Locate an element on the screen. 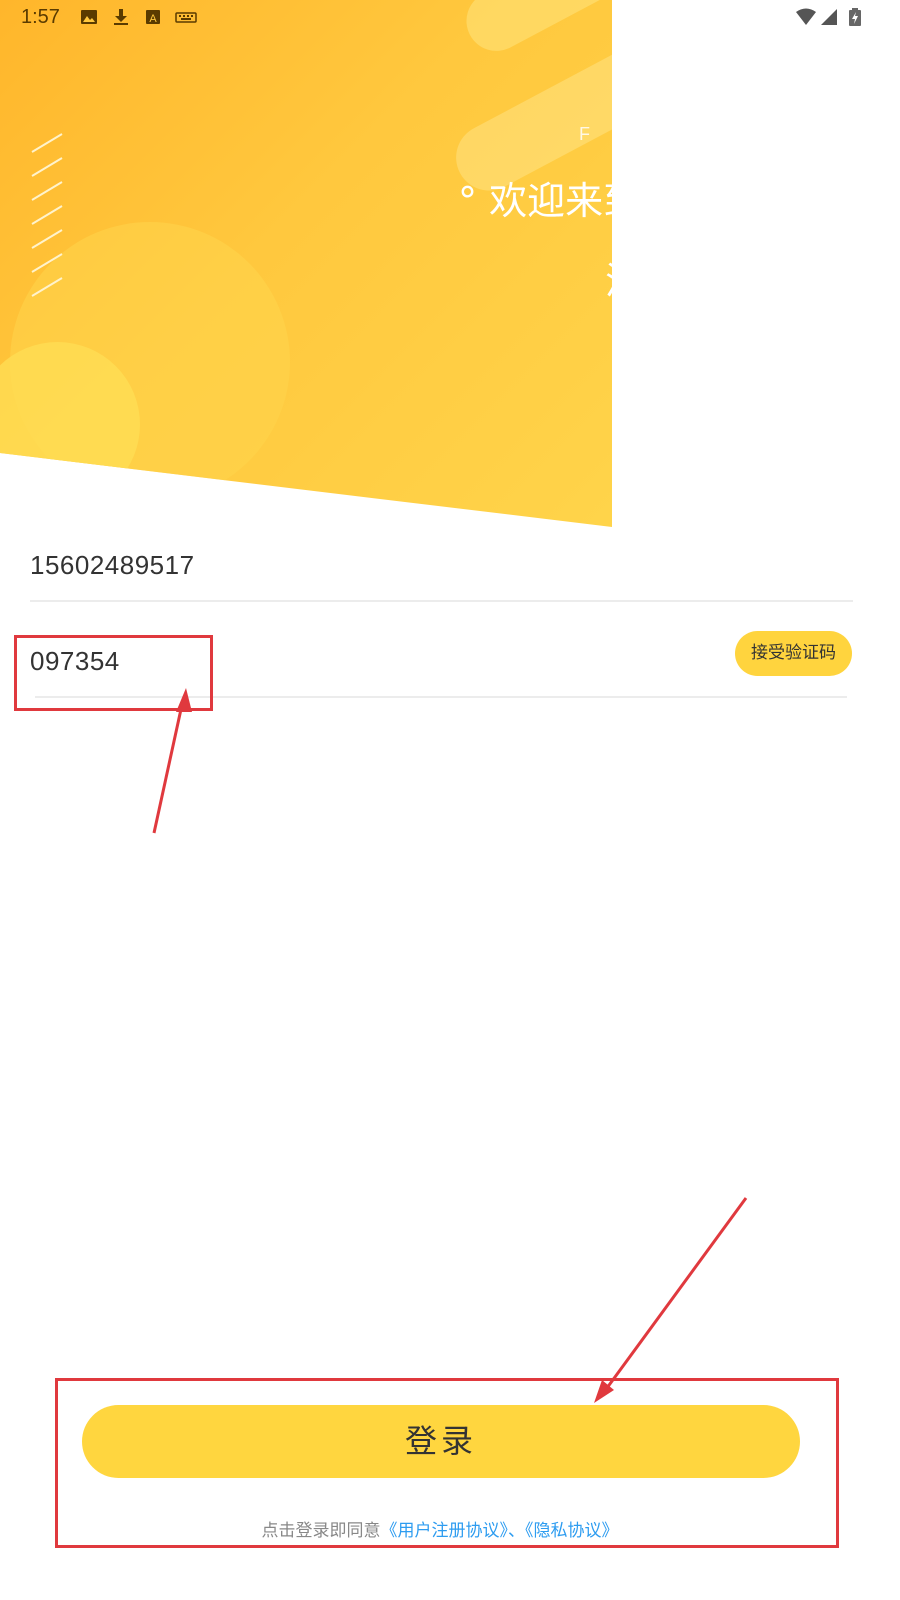  phone-input: 15602489517 is located at coordinates (441, 571).